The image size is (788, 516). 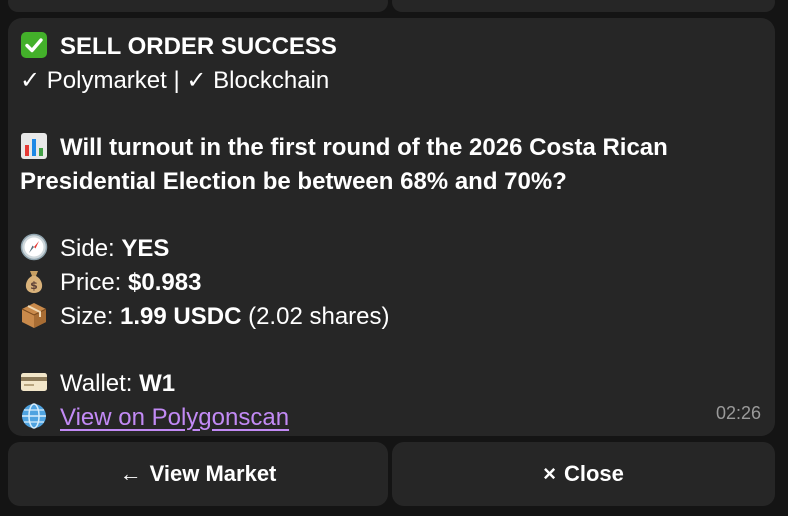 I want to click on size-shares: (2.02 shares), so click(x=319, y=316).